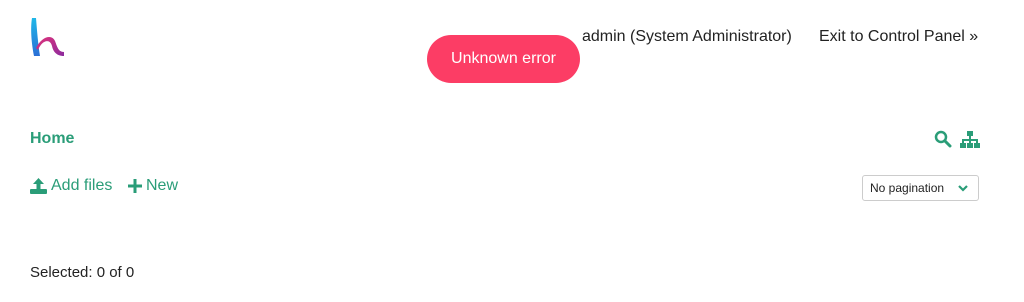 This screenshot has width=1024, height=302. Describe the element at coordinates (963, 188) in the screenshot. I see `chevron-down-icon` at that location.